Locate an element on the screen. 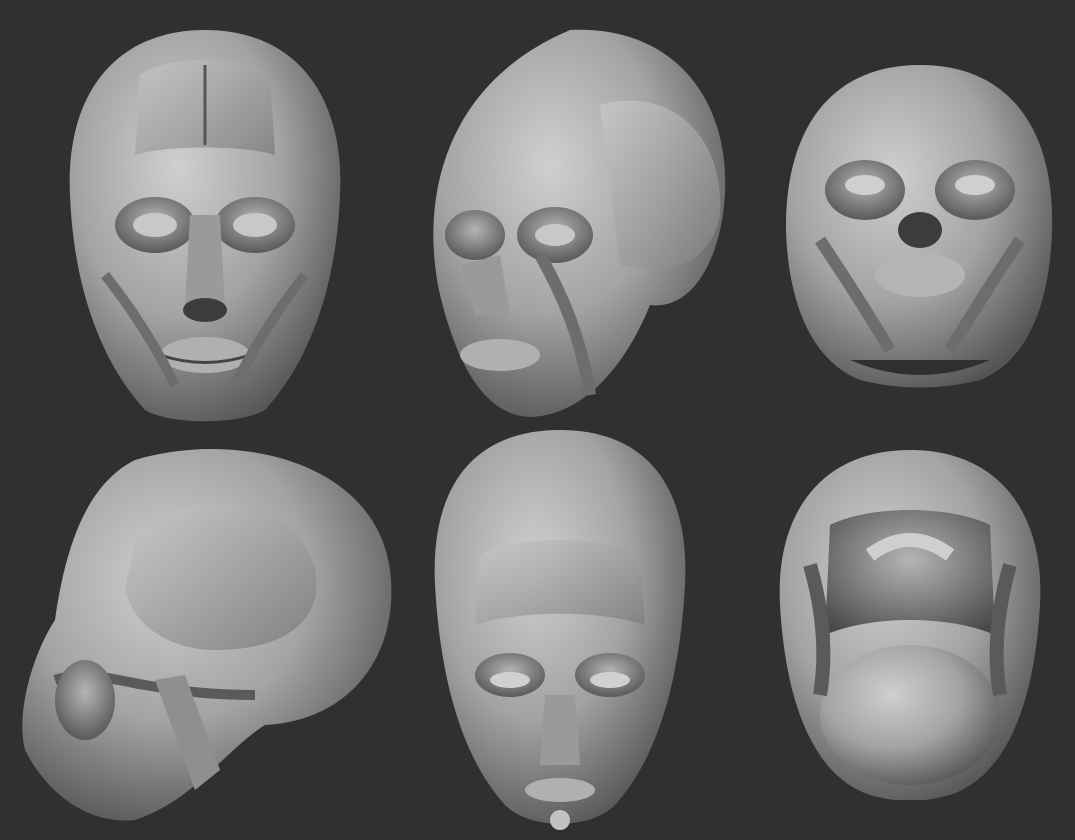  head-view-top-front is located at coordinates (560, 630).